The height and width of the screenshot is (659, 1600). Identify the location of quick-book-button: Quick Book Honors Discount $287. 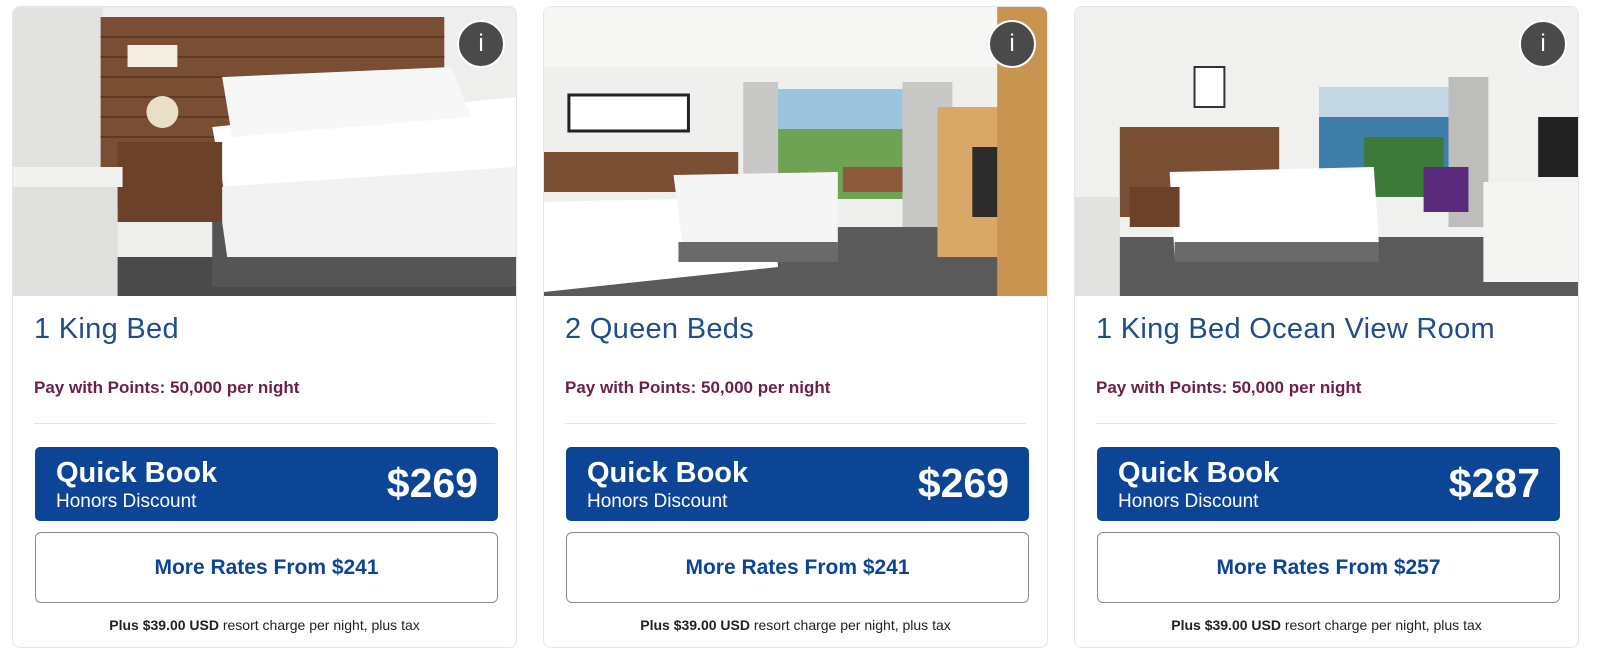
(1328, 484).